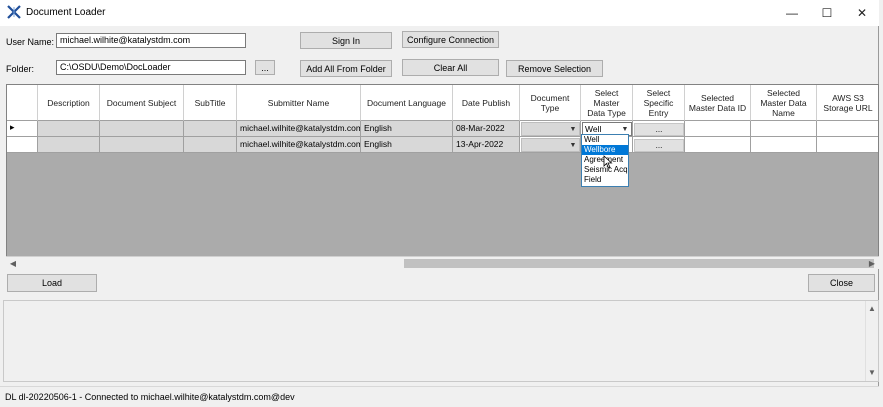  What do you see at coordinates (52, 283) in the screenshot?
I see `load-button: Load` at bounding box center [52, 283].